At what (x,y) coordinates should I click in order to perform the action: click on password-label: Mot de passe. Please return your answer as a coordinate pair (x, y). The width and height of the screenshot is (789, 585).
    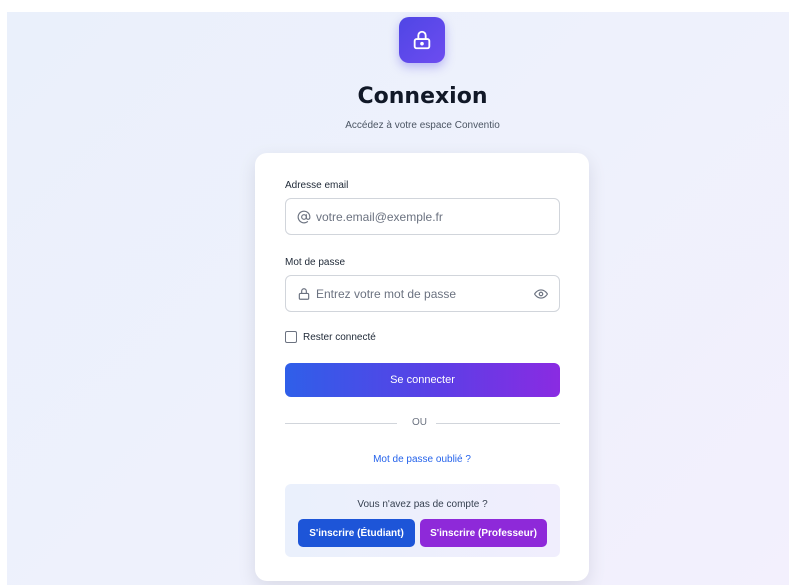
    Looking at the image, I should click on (315, 262).